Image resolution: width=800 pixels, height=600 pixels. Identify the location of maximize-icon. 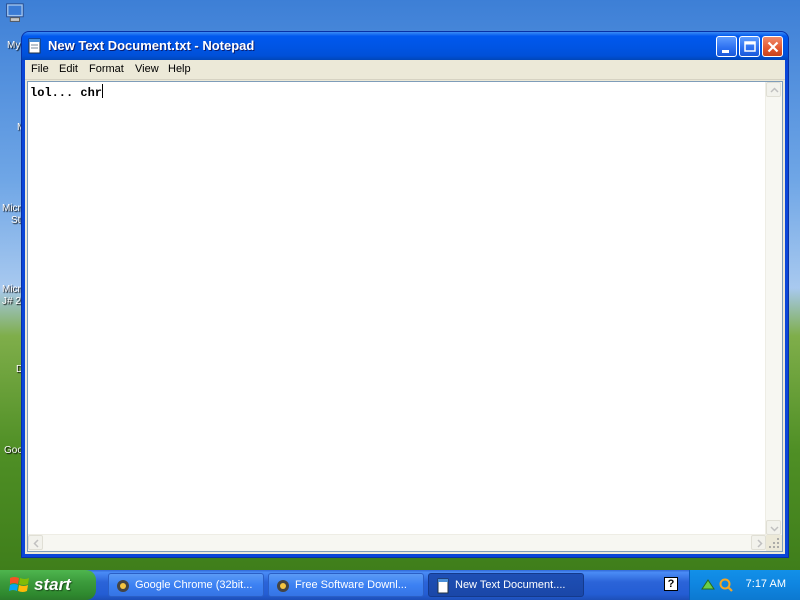
(750, 46).